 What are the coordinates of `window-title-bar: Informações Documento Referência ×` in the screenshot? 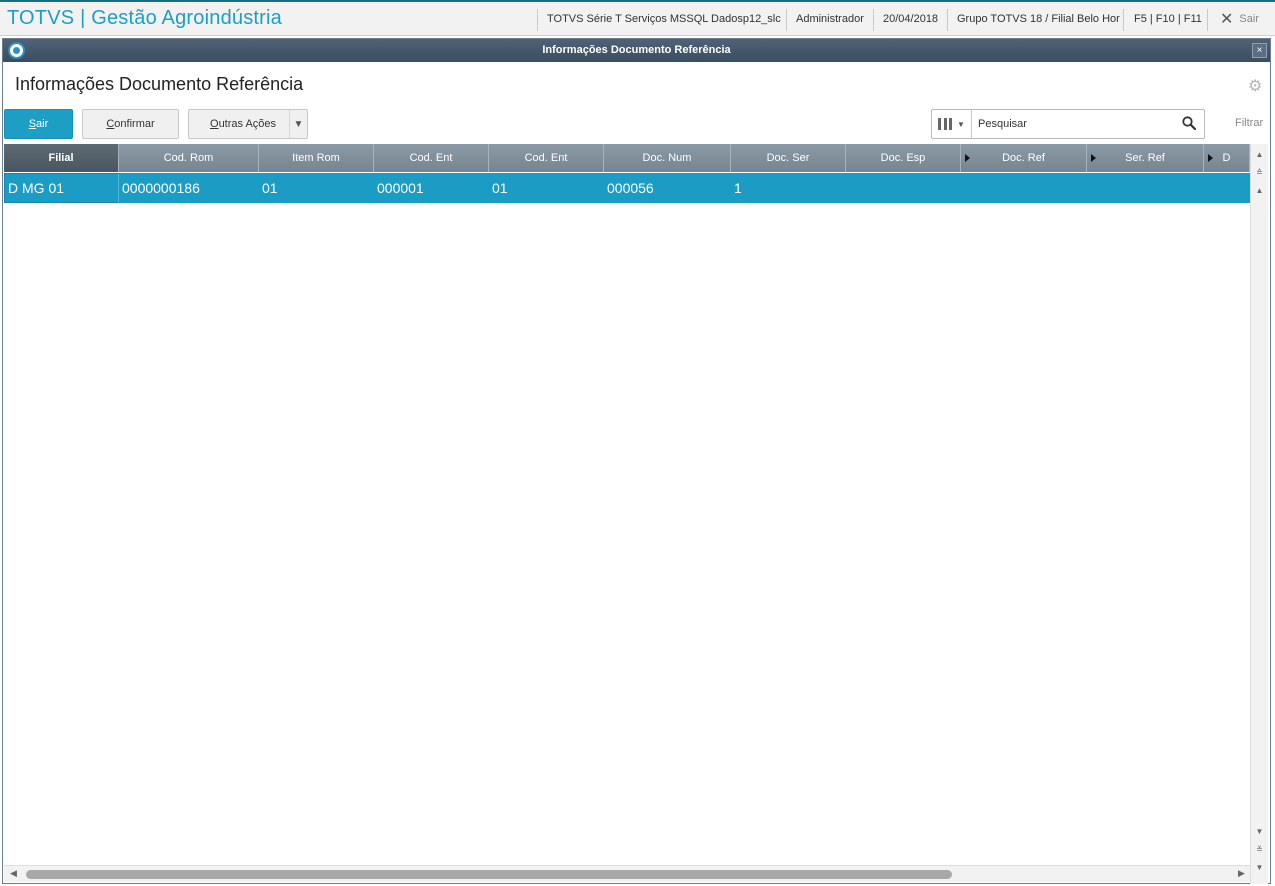 It's located at (636, 50).